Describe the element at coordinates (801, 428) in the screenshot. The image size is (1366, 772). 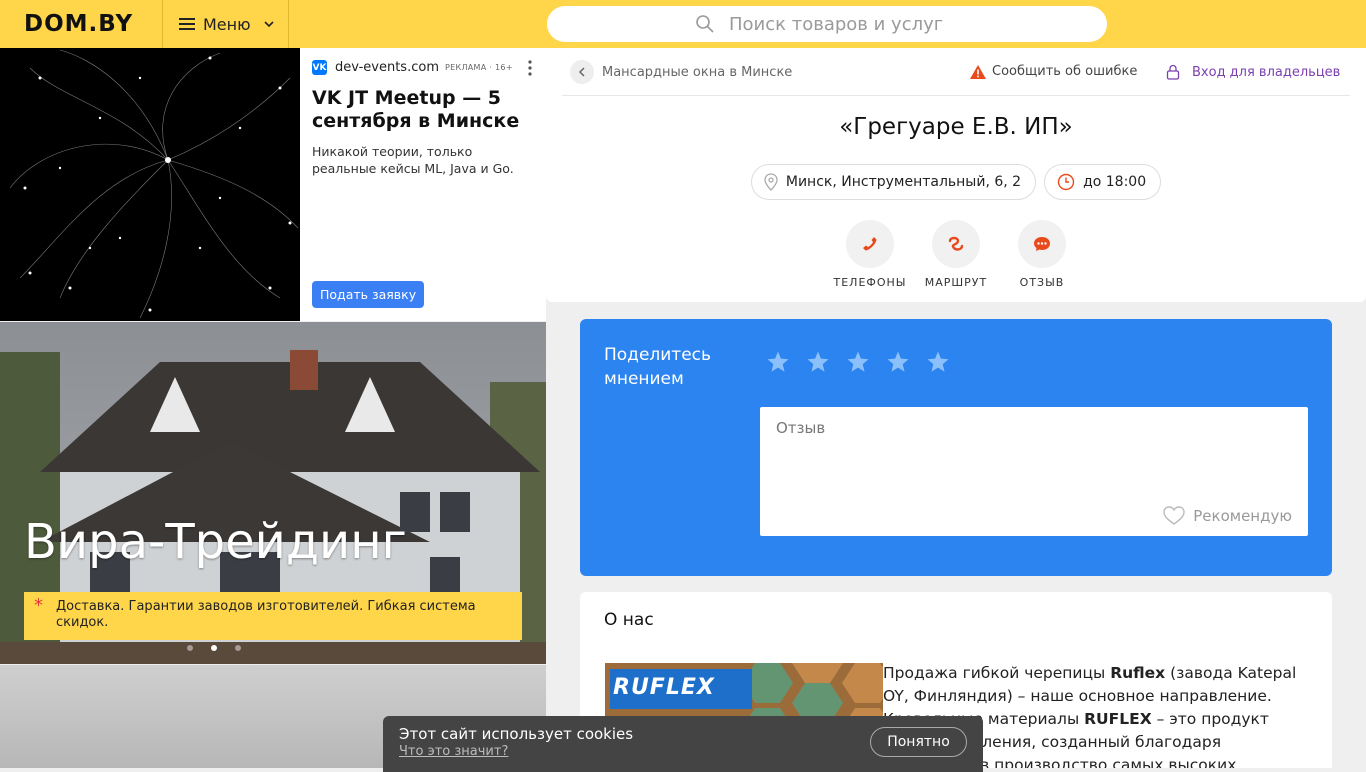
I see `review-placeholder: Отзыв` at that location.